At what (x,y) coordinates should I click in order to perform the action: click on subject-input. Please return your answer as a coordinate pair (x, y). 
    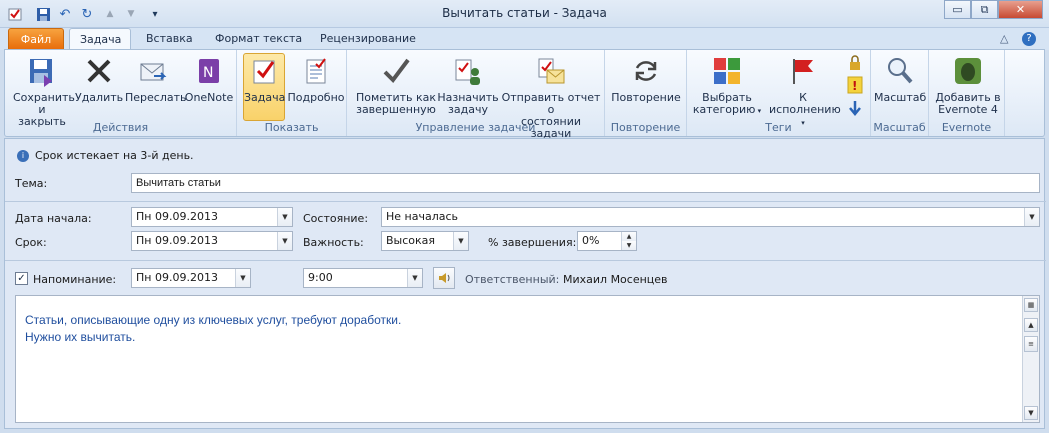
    Looking at the image, I should click on (585, 183).